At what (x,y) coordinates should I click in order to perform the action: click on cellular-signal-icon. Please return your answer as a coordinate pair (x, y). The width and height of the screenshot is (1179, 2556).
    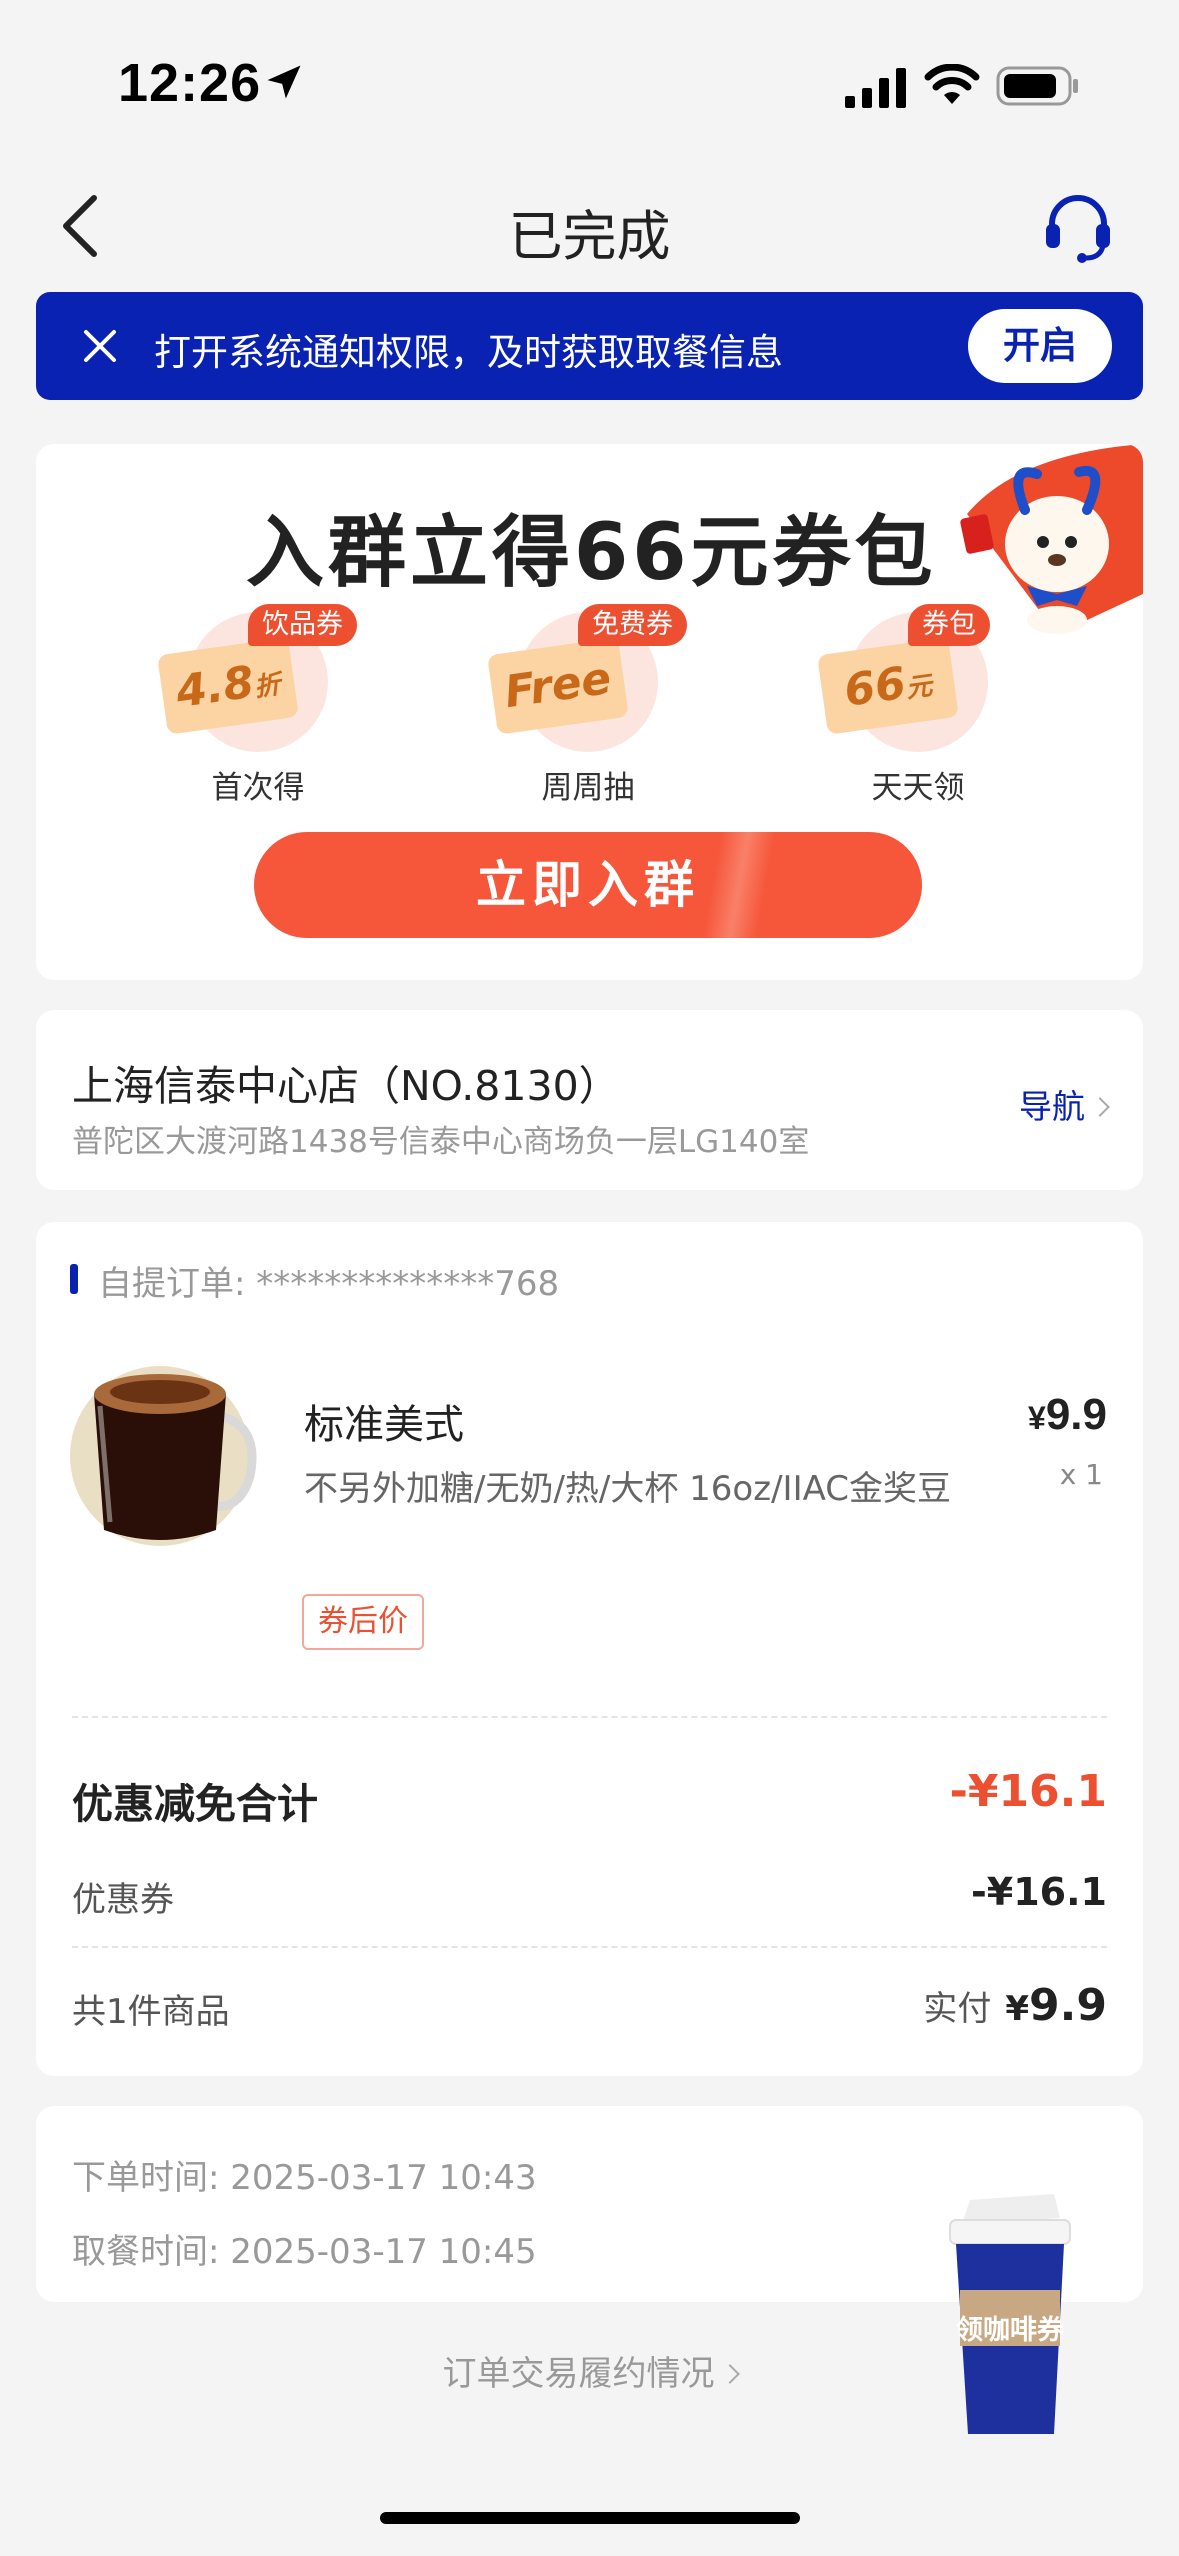
    Looking at the image, I should click on (875, 88).